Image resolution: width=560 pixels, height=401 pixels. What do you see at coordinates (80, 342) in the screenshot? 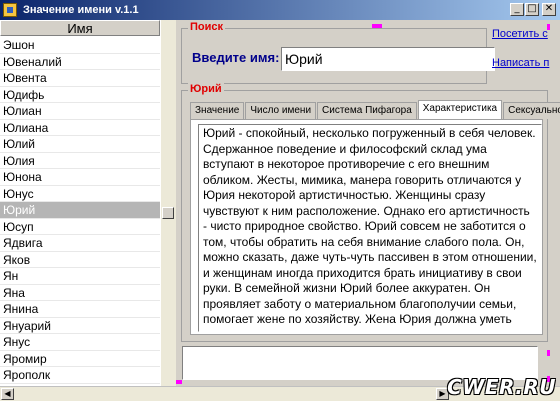
I see `name-list-item: Янус` at bounding box center [80, 342].